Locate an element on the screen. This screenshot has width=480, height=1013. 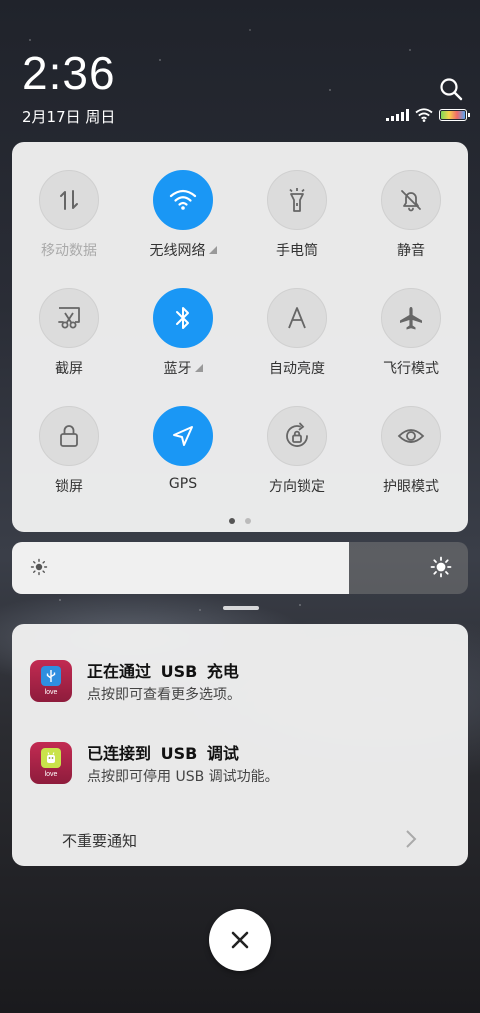
chevron-right-icon is located at coordinates (411, 839).